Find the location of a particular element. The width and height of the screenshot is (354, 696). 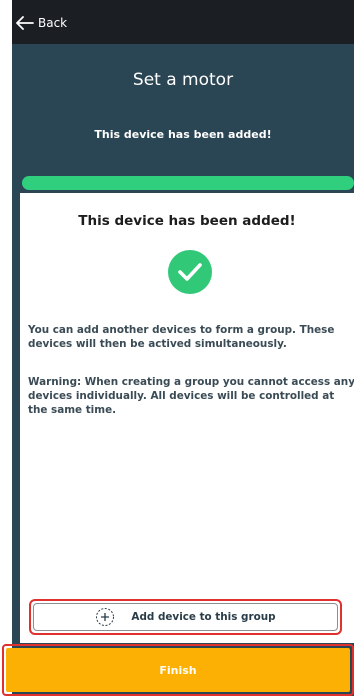

page-subtitle: This device has been added! is located at coordinates (183, 134).